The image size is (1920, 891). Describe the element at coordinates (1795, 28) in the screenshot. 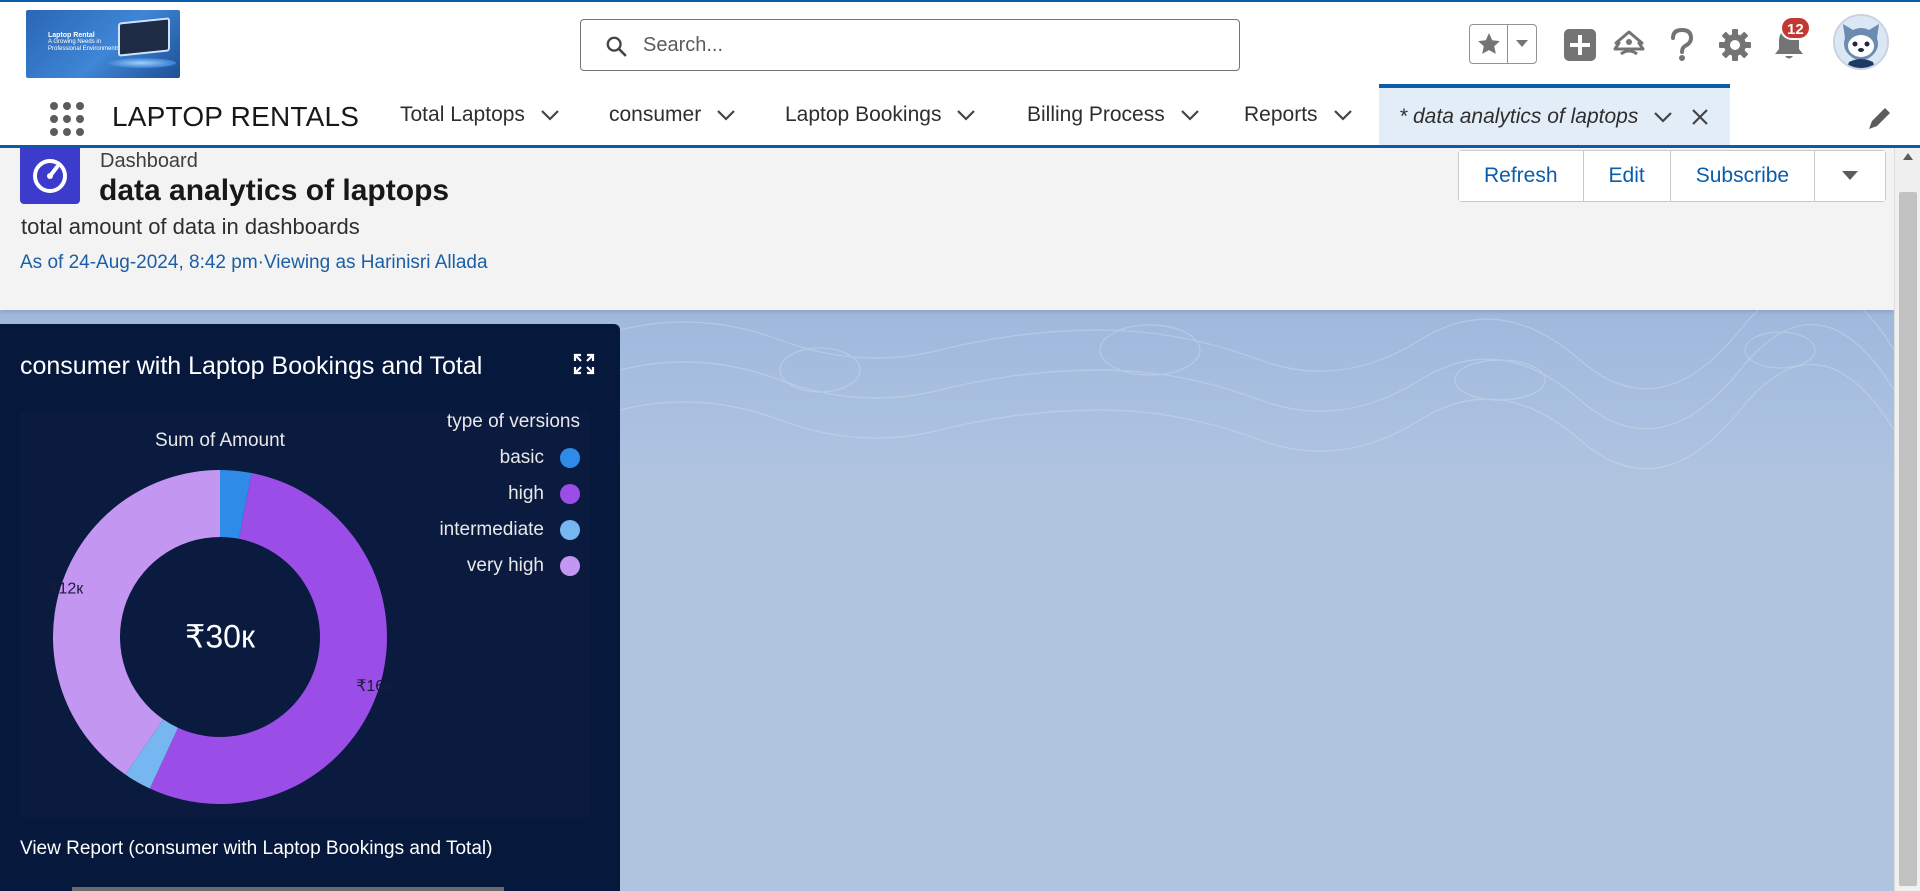

I see `notification-count-badge: 12` at that location.